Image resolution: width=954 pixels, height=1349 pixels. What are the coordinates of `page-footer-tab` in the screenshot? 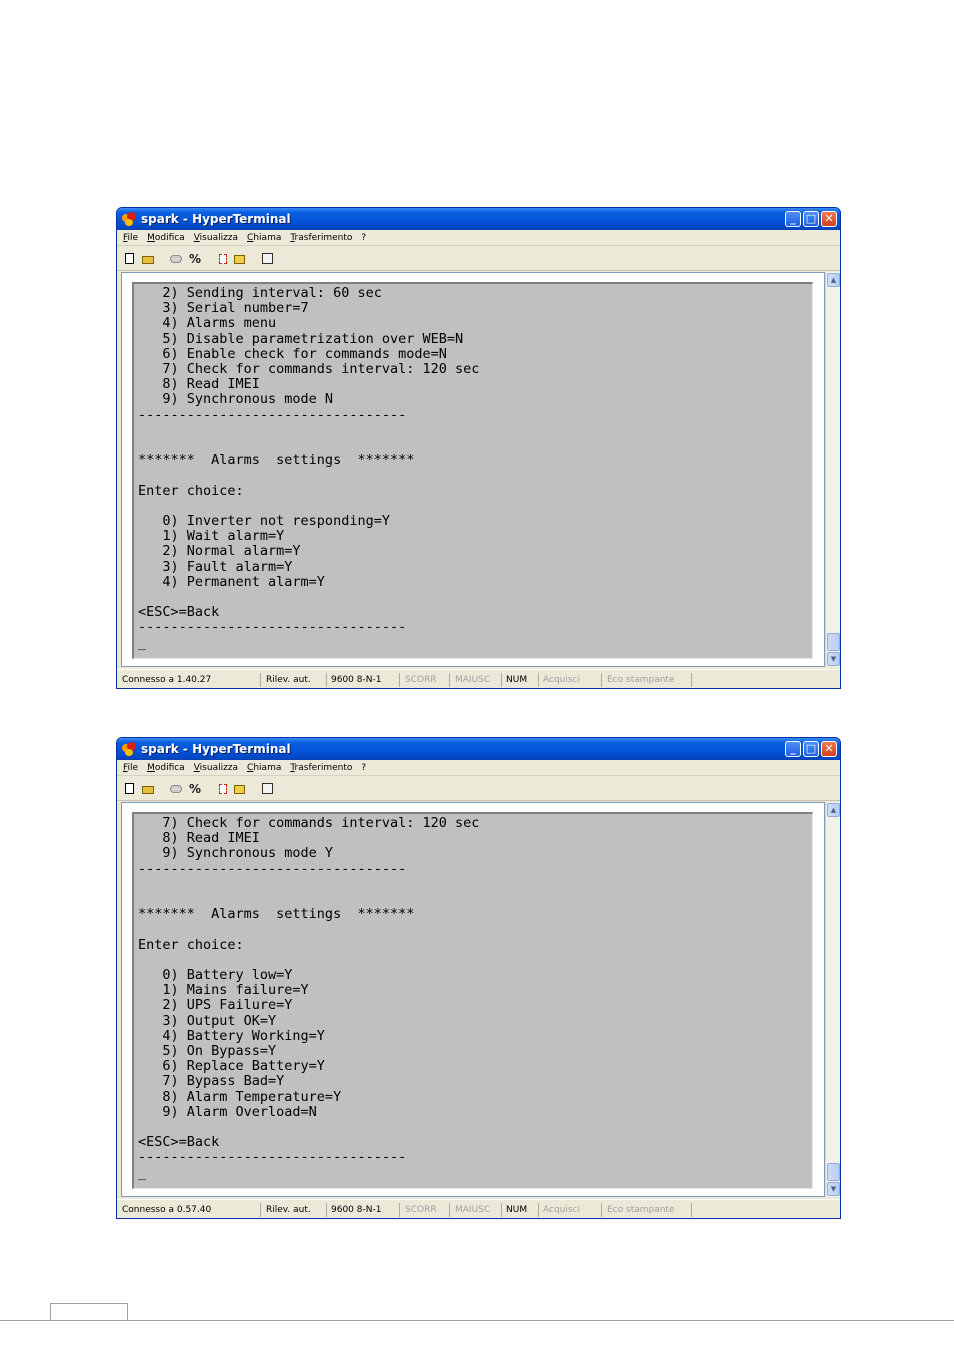 It's located at (89, 1312).